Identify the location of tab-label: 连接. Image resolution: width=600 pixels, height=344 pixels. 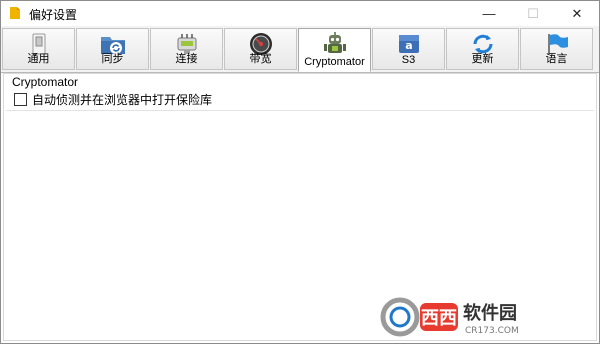
(186, 59).